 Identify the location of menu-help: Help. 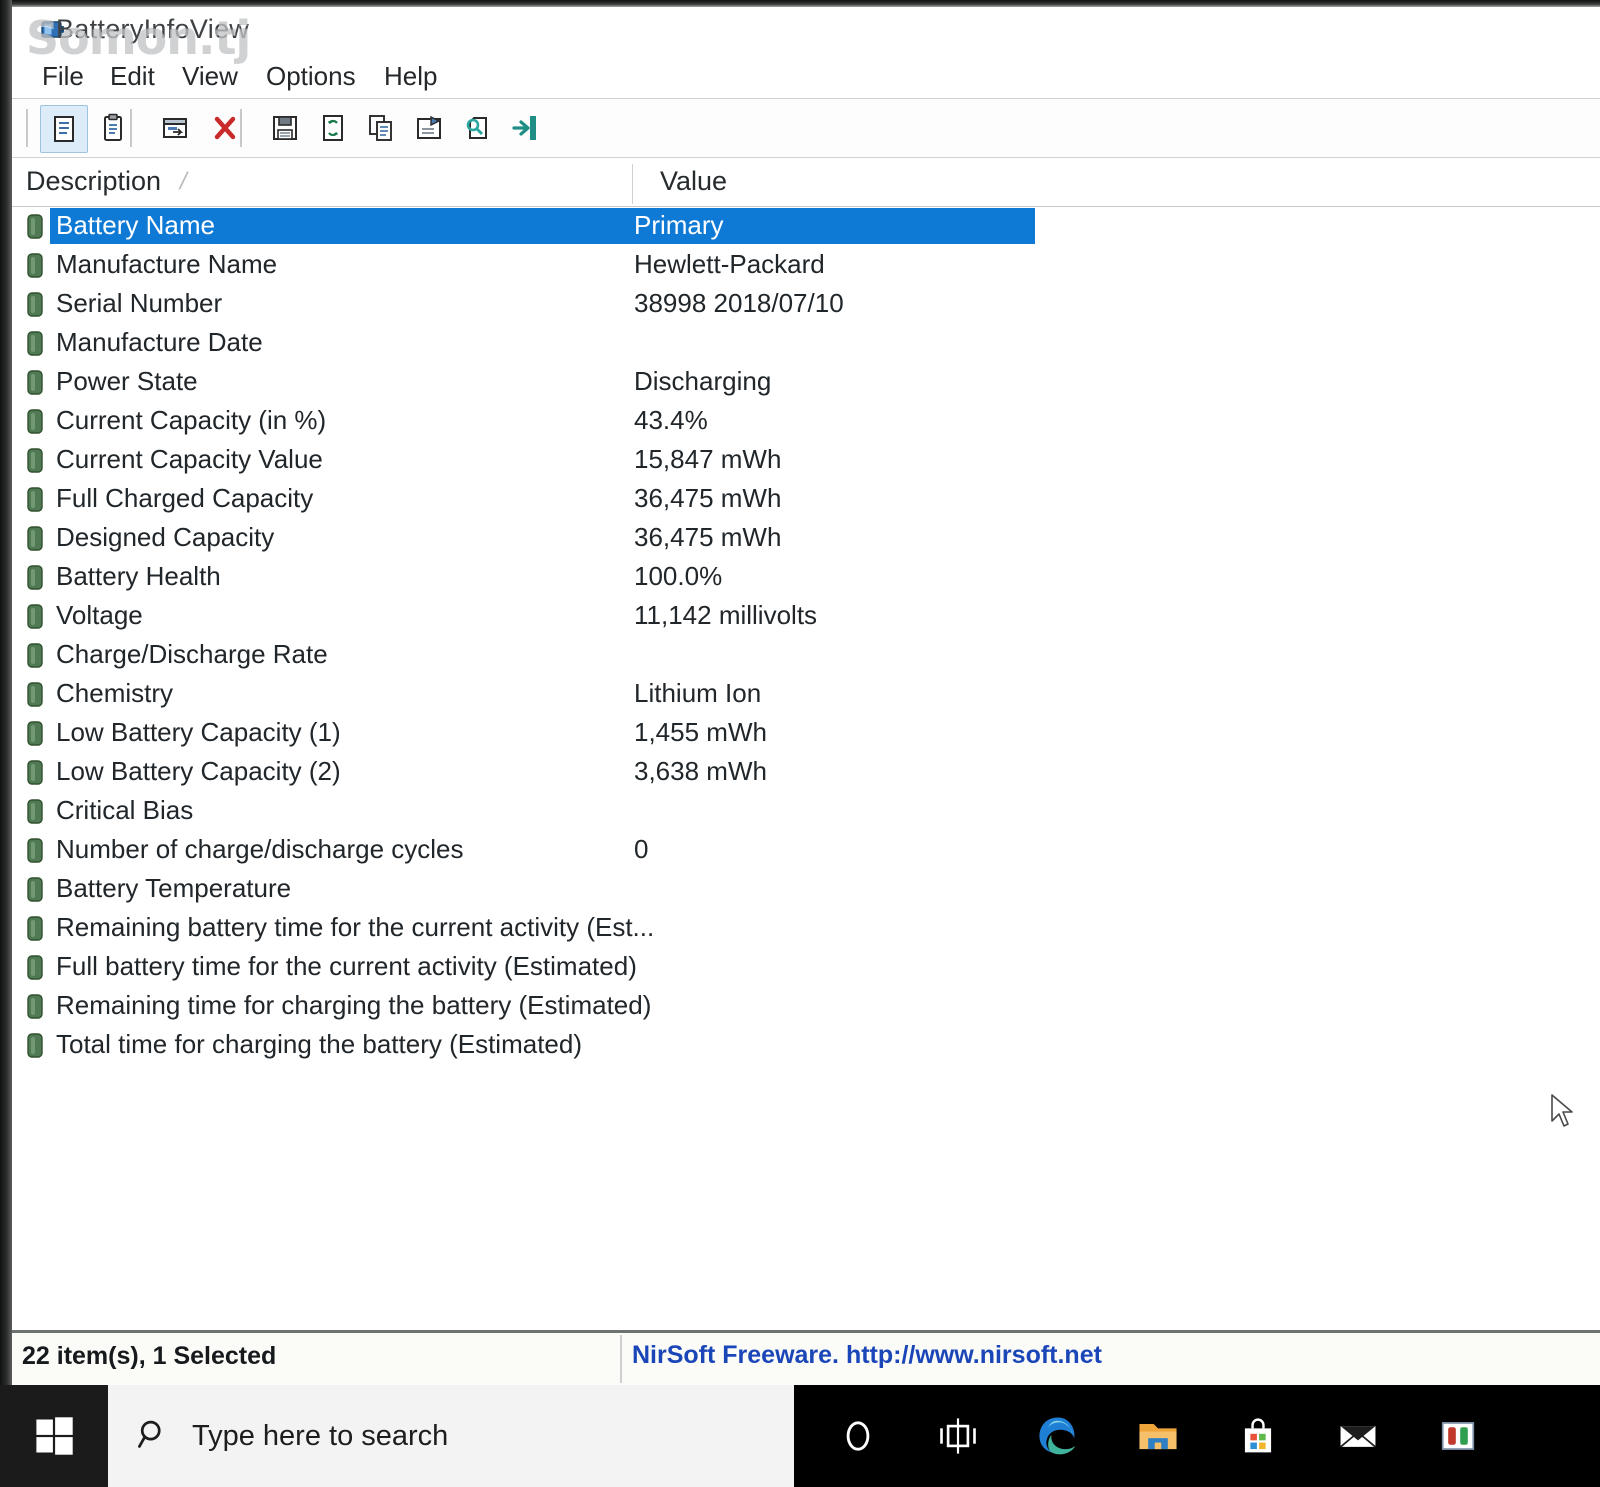
(410, 76).